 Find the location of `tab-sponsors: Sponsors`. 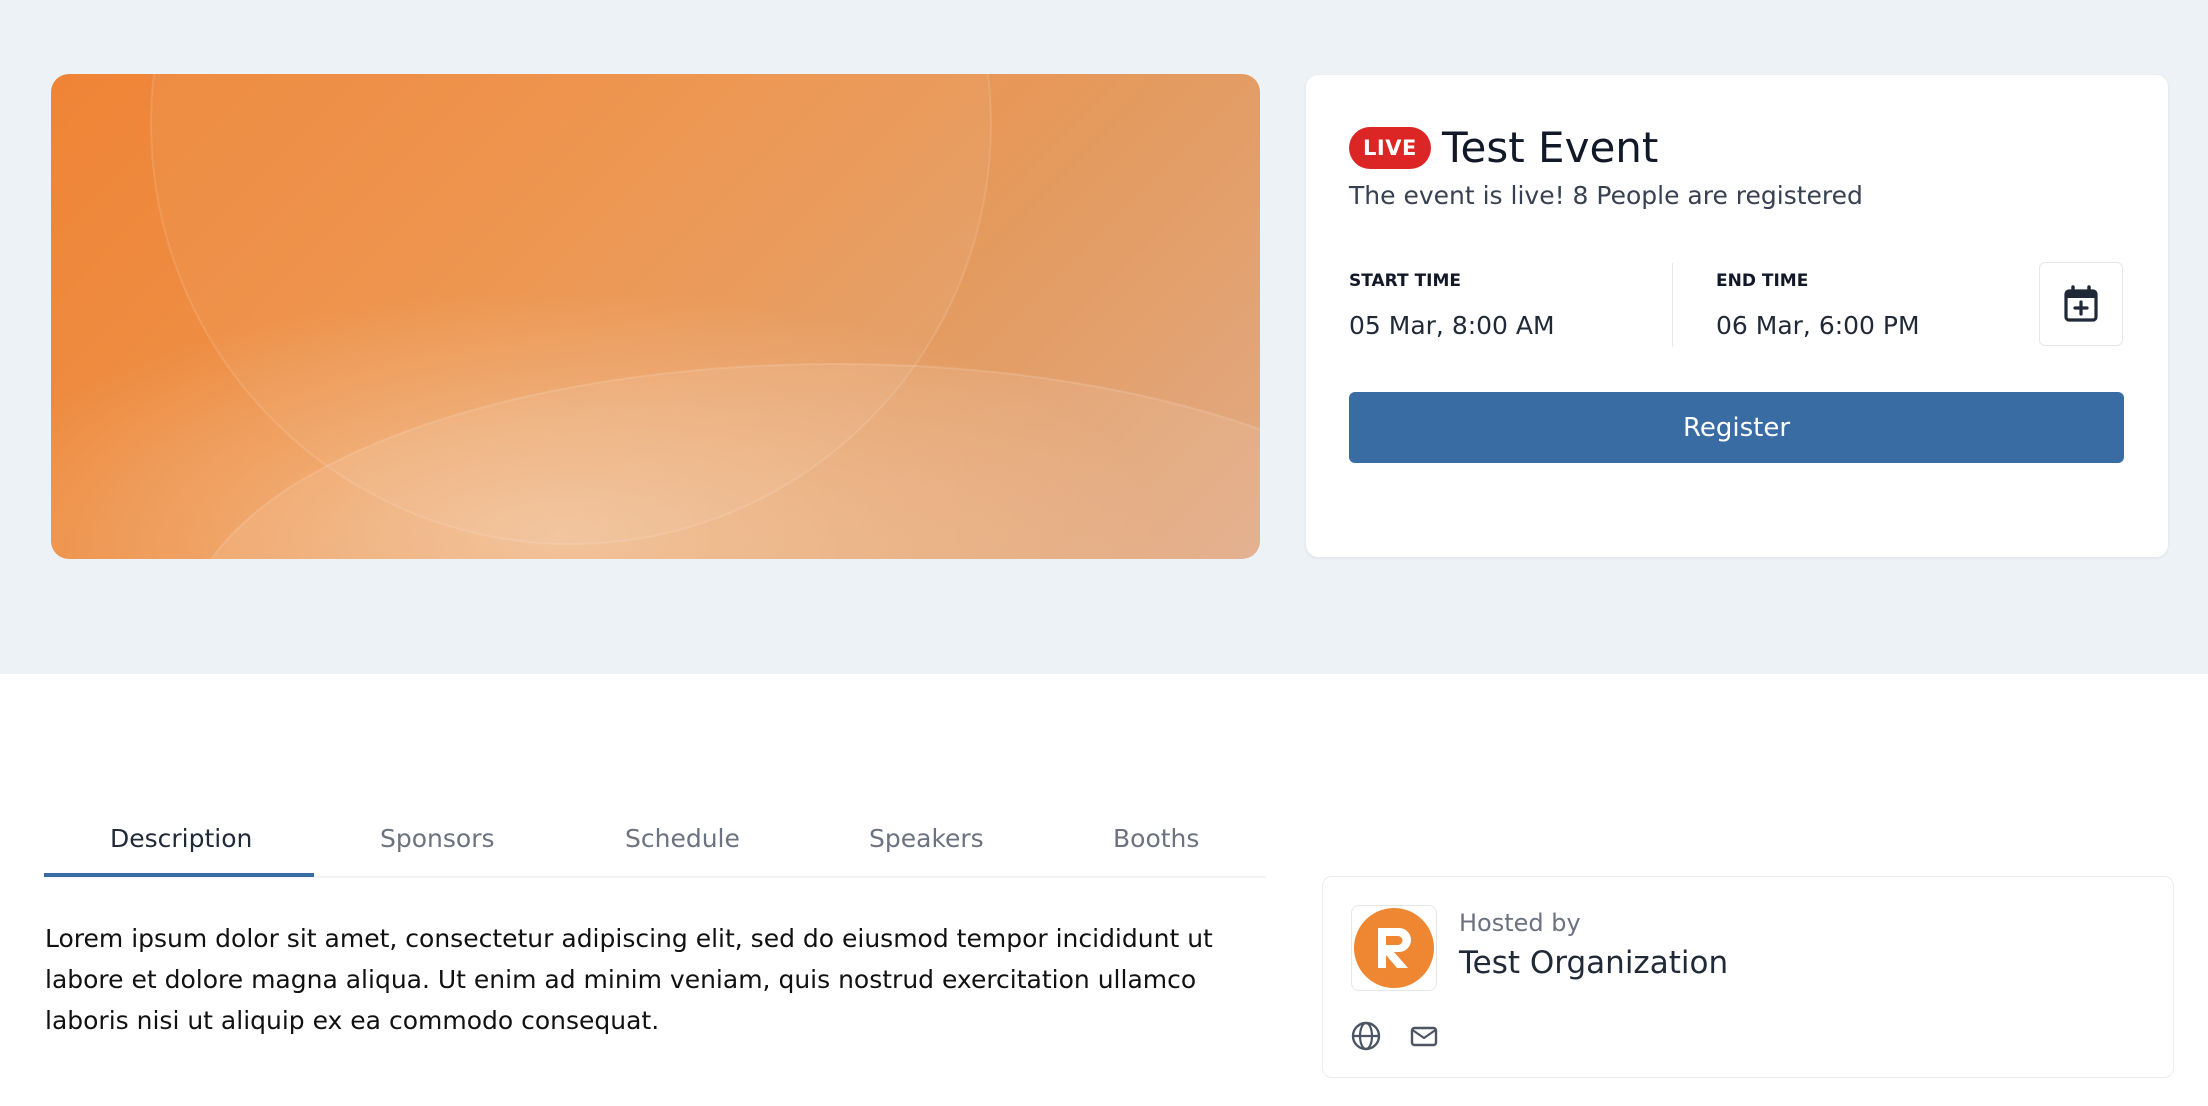

tab-sponsors: Sponsors is located at coordinates (437, 838).